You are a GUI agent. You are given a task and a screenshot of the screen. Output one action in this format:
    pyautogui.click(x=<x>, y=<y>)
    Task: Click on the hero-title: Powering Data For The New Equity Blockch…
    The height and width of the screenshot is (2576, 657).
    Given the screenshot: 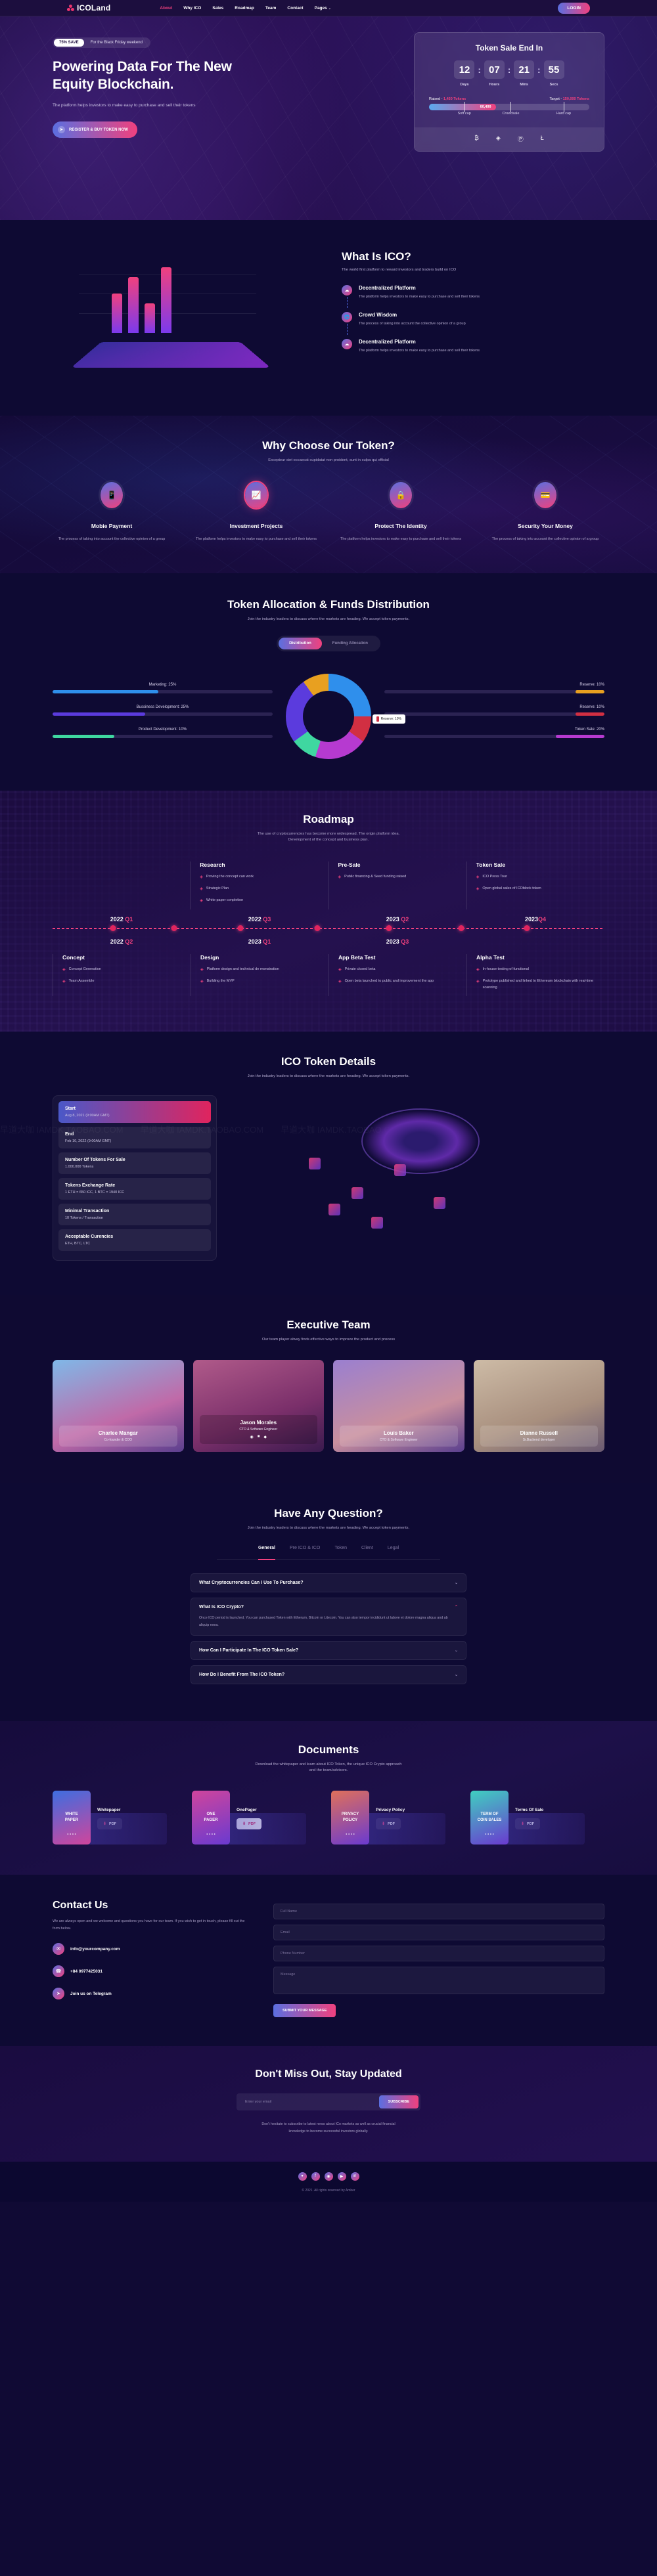 What is the action you would take?
    pyautogui.click(x=161, y=76)
    